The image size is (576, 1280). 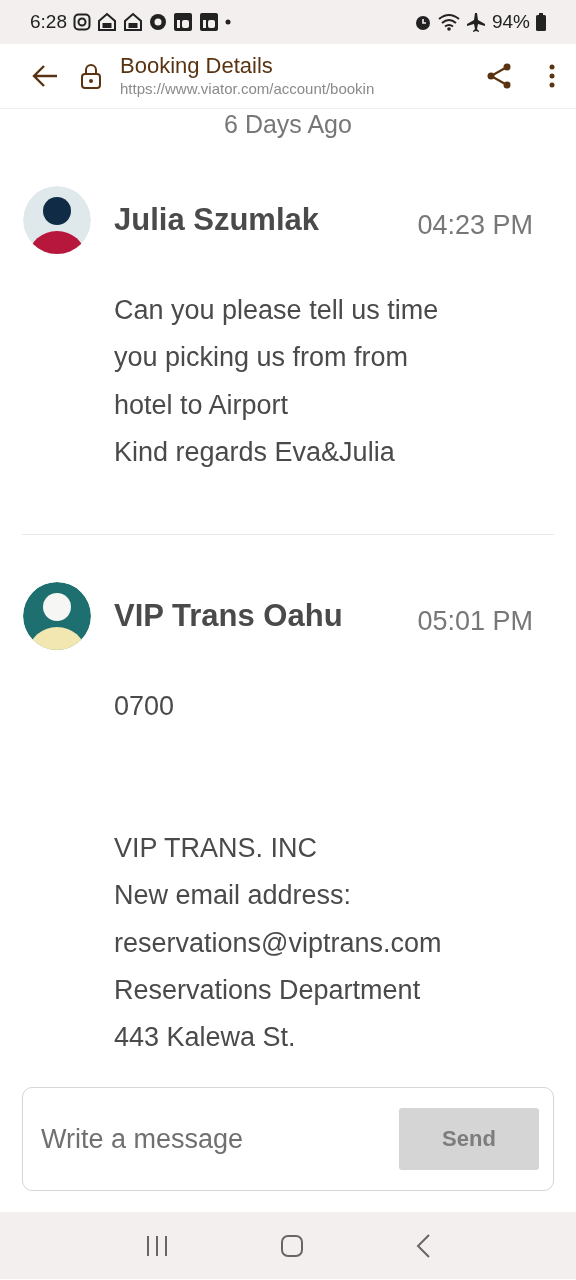 I want to click on sender-name: VIP Trans Oahu, so click(x=229, y=616).